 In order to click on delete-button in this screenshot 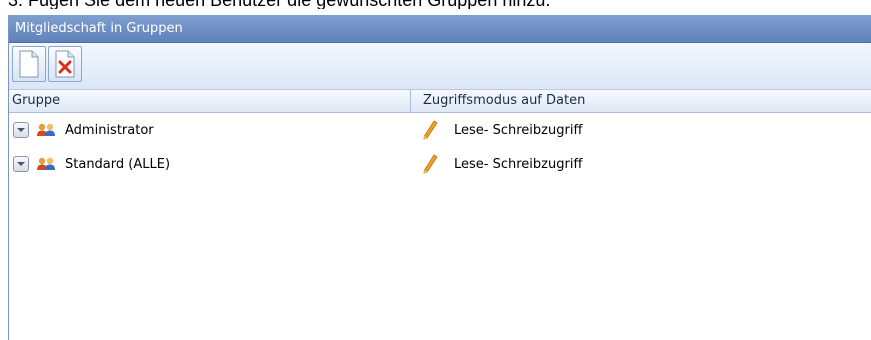, I will do `click(65, 64)`.